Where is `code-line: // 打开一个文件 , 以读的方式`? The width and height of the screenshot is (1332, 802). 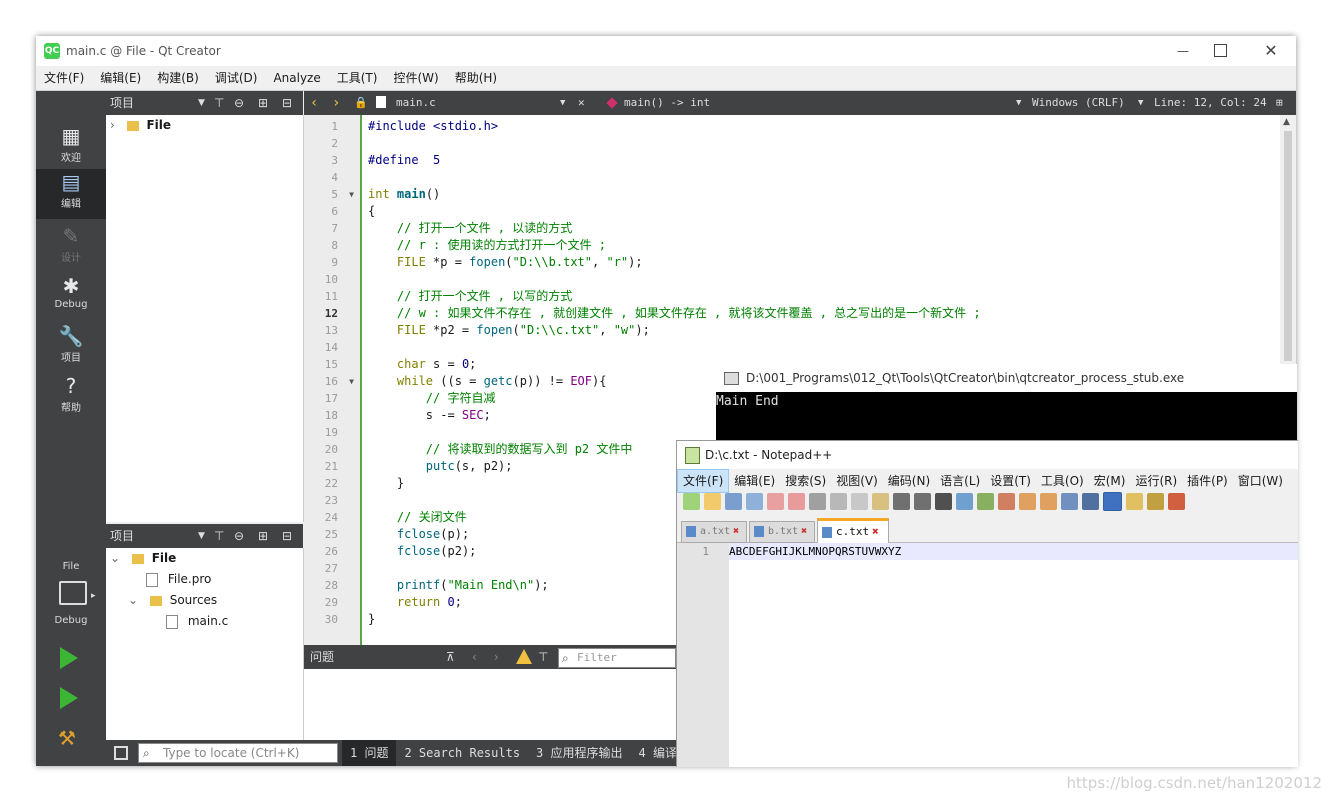
code-line: // 打开一个文件 , 以读的方式 is located at coordinates (470, 228).